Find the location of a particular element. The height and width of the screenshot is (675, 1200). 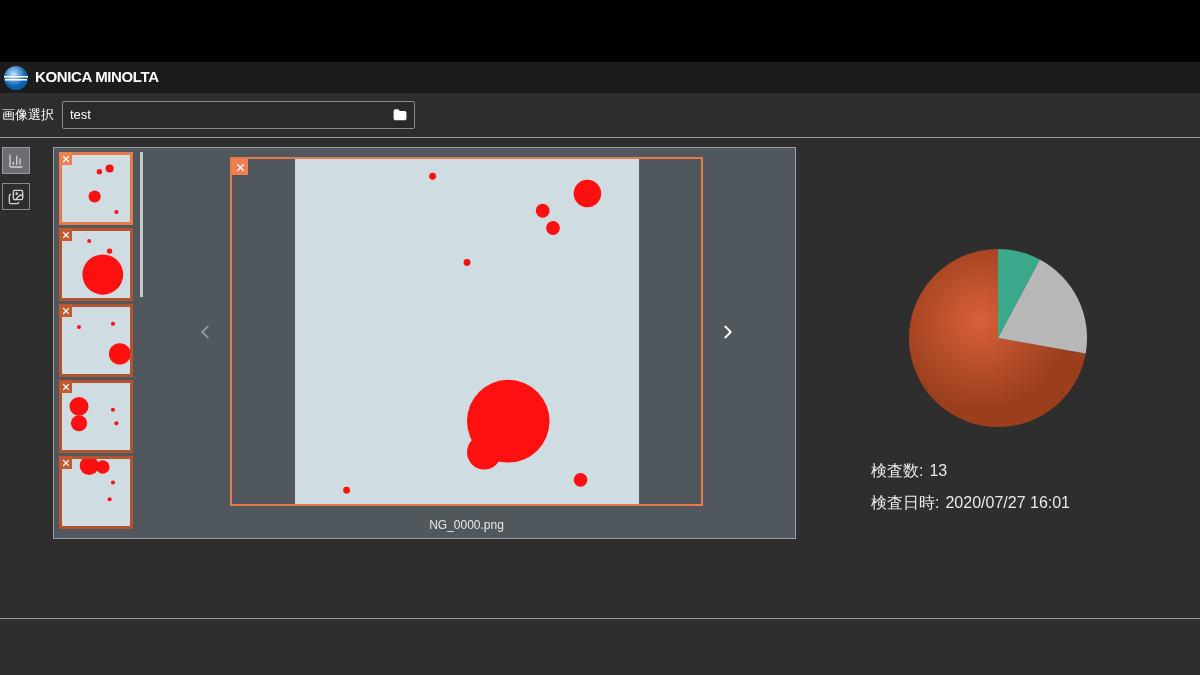

image-filename: NG_0000.png is located at coordinates (466, 525).